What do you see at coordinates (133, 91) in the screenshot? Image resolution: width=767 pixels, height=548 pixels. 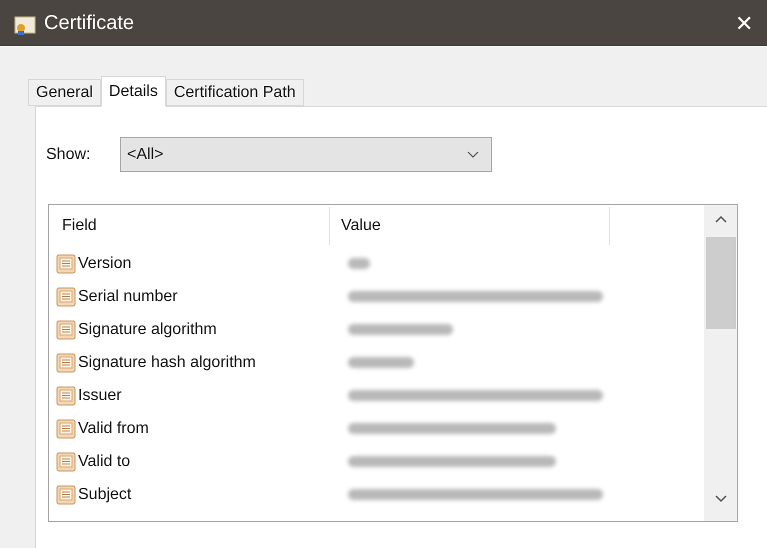 I see `tab: Details` at bounding box center [133, 91].